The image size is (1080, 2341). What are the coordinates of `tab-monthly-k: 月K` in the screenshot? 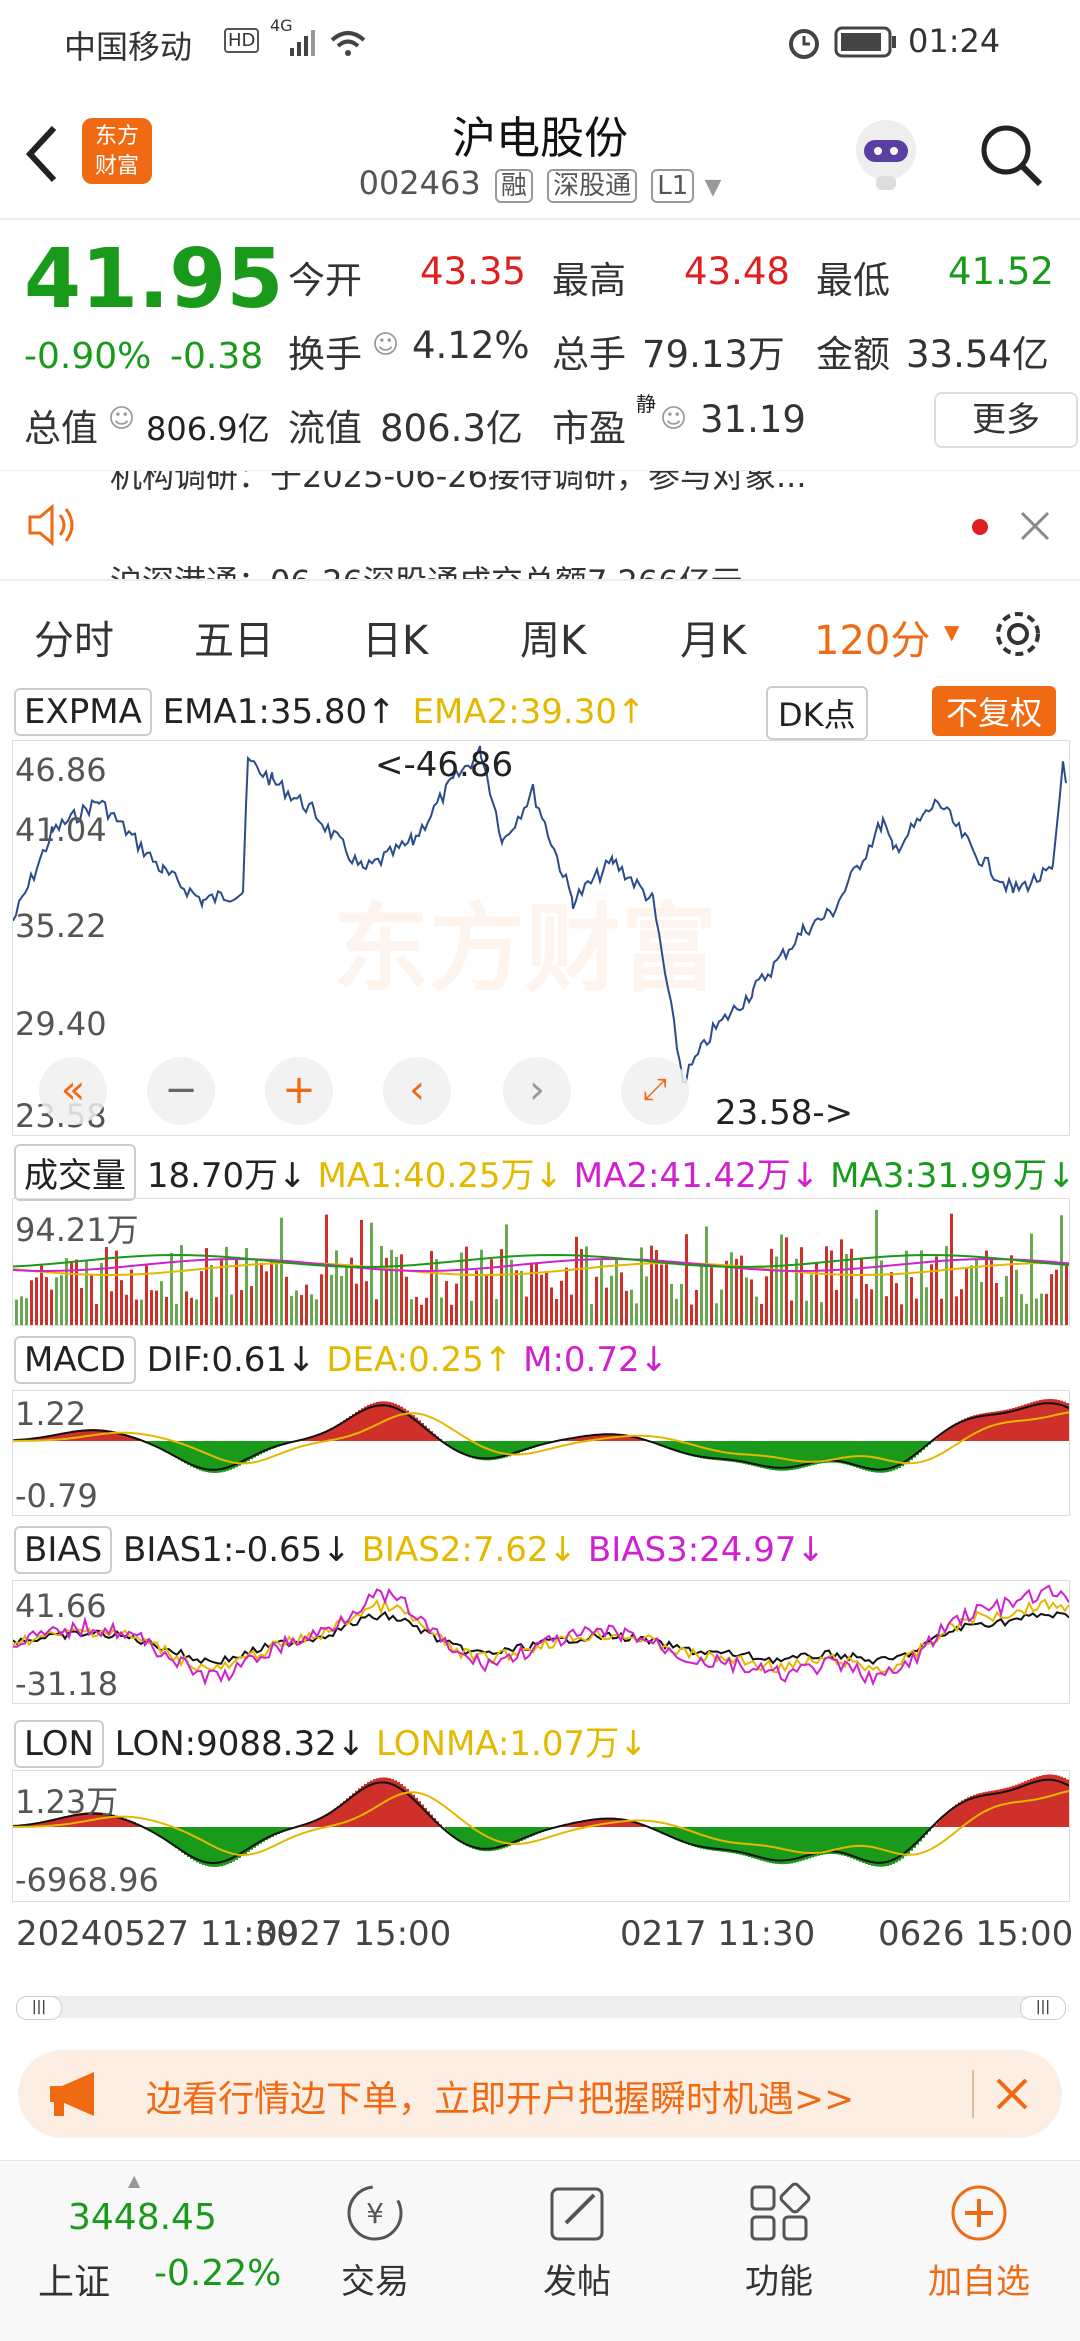 It's located at (713, 637).